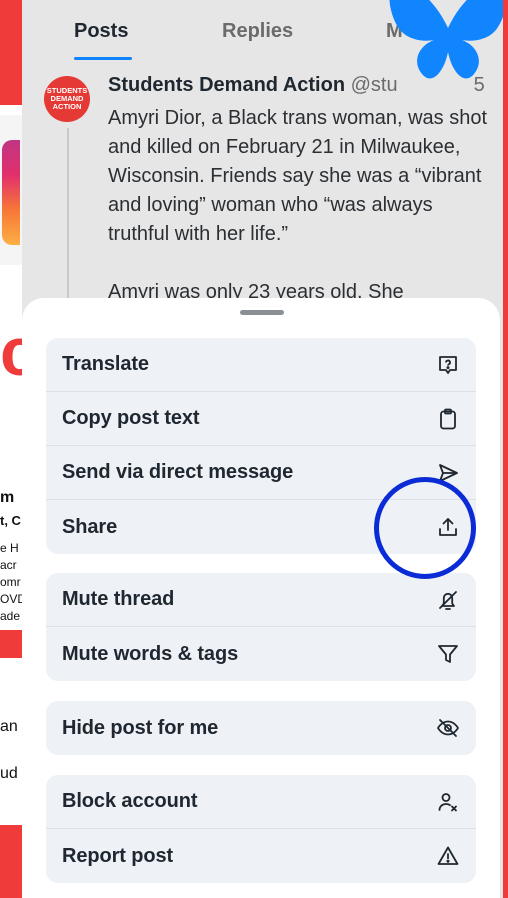 The width and height of the screenshot is (508, 898). What do you see at coordinates (130, 801) in the screenshot?
I see `menu-item-label: Block account` at bounding box center [130, 801].